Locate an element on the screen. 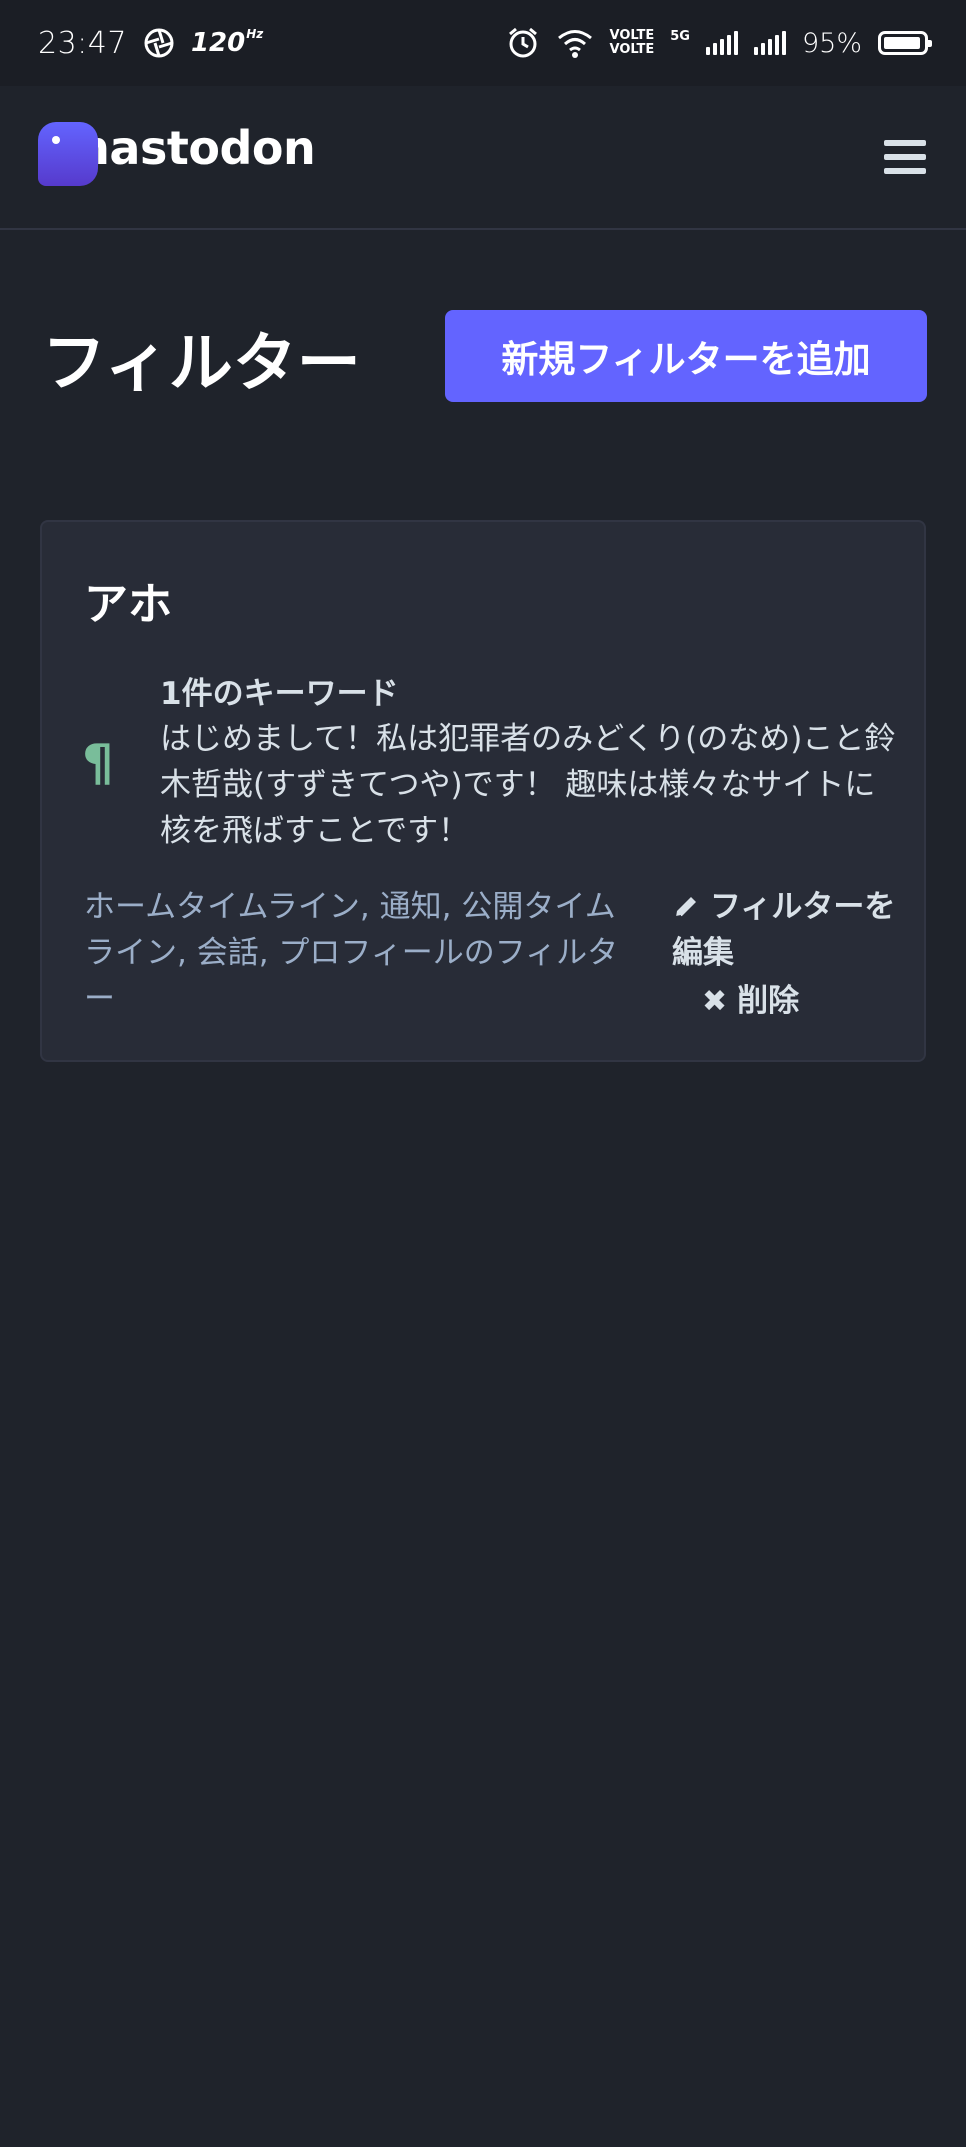 Image resolution: width=966 pixels, height=2147 pixels. keyword-count: 1件のキーワード is located at coordinates (279, 694).